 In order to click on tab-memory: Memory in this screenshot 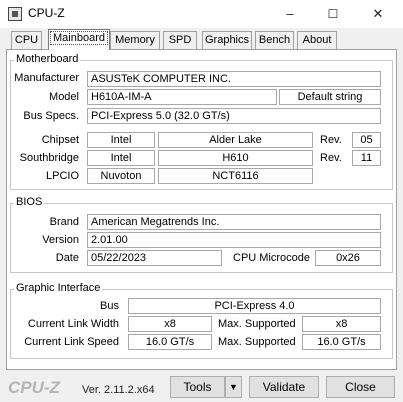, I will do `click(135, 40)`.